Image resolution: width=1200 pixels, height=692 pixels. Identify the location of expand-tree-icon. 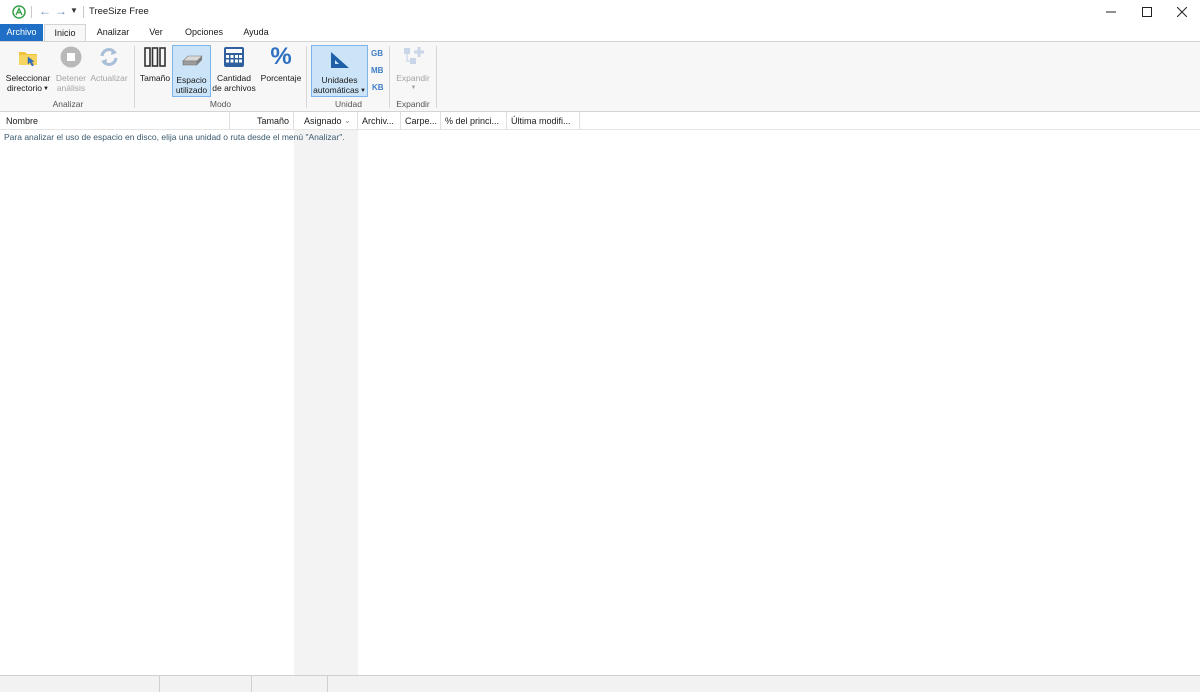
(413, 57).